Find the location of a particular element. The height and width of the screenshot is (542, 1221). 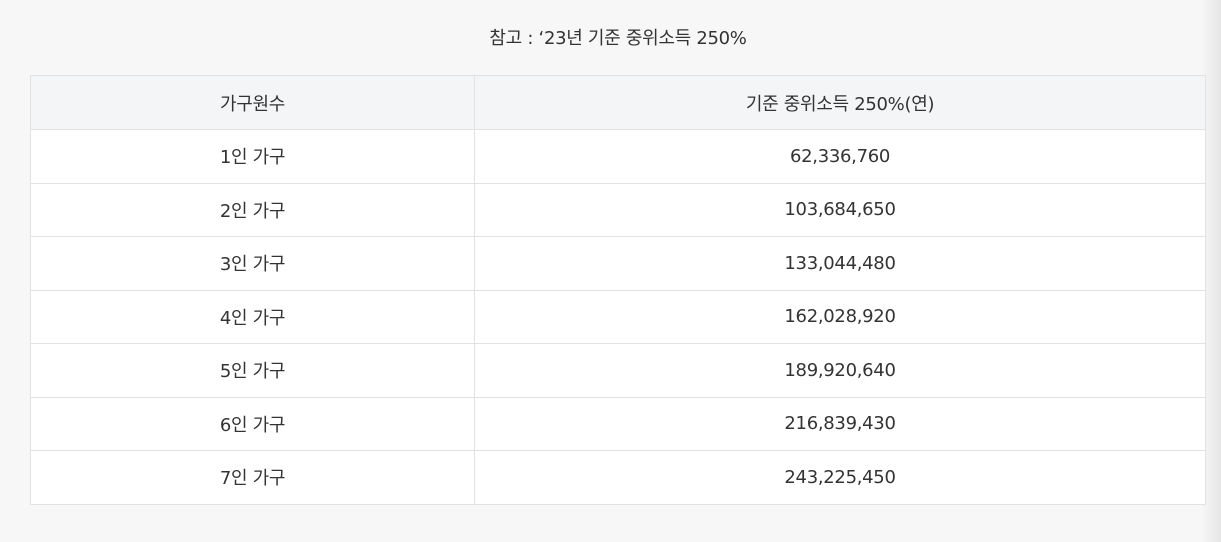

header-household-size: 가구원수 is located at coordinates (252, 102).